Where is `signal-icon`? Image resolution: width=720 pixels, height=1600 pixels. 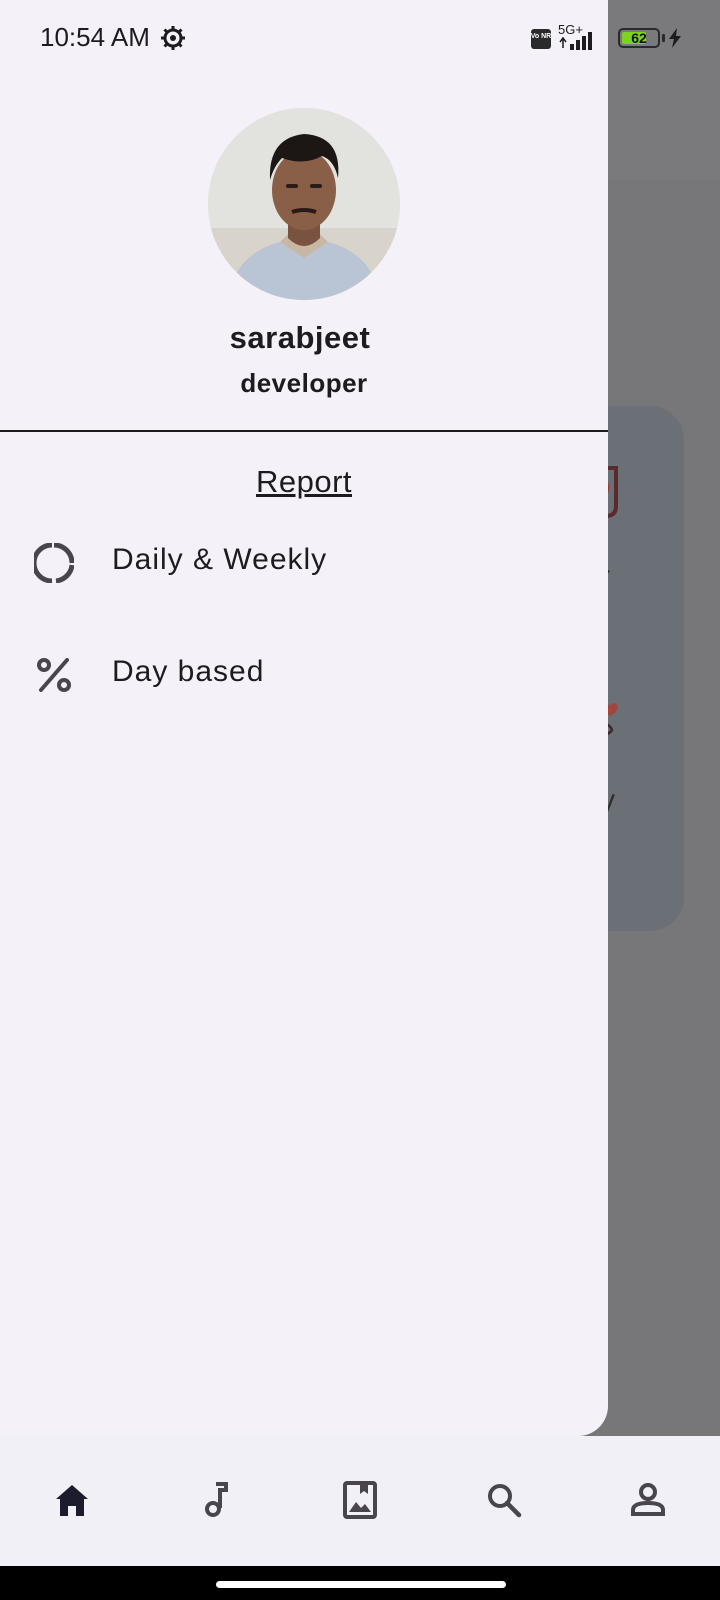
signal-icon is located at coordinates (575, 41).